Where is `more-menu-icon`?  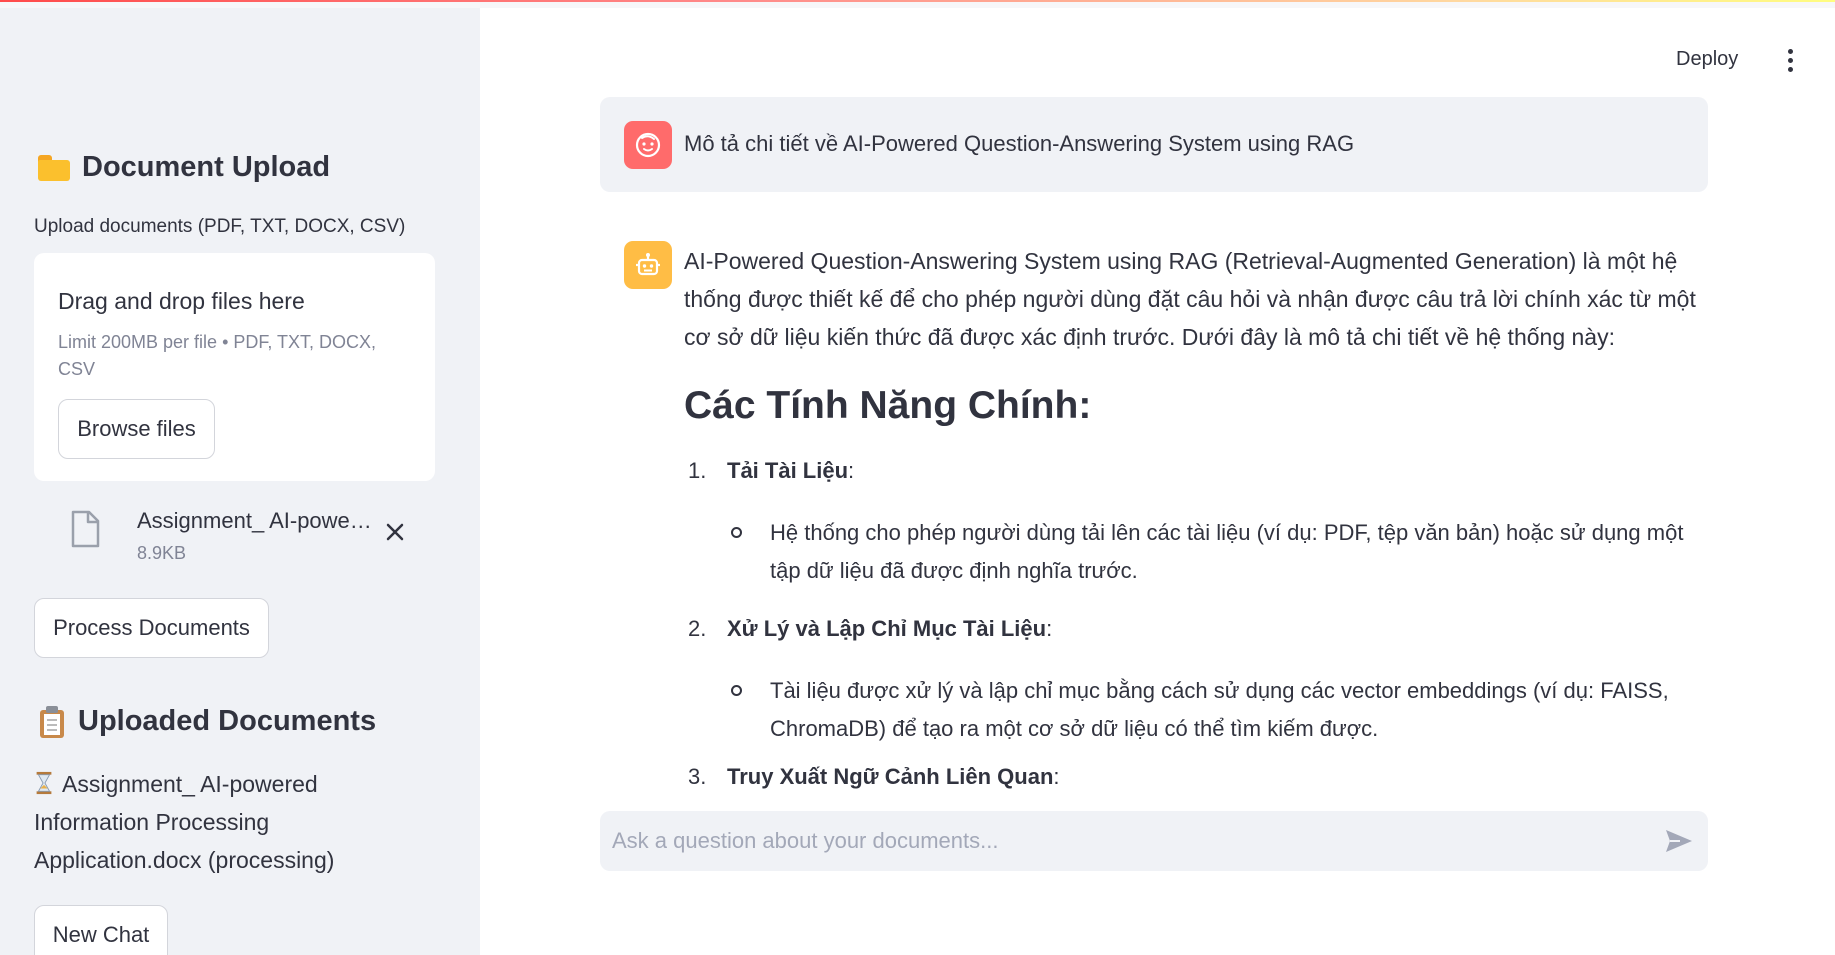
more-menu-icon is located at coordinates (1790, 61).